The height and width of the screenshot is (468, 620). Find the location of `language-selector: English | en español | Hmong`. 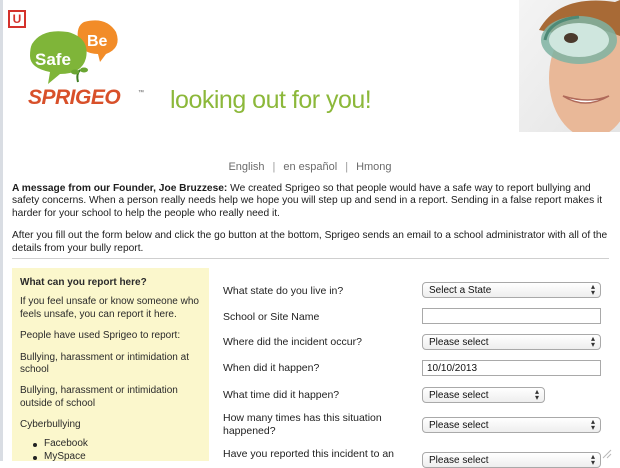

language-selector: English | en español | Hmong is located at coordinates (310, 167).